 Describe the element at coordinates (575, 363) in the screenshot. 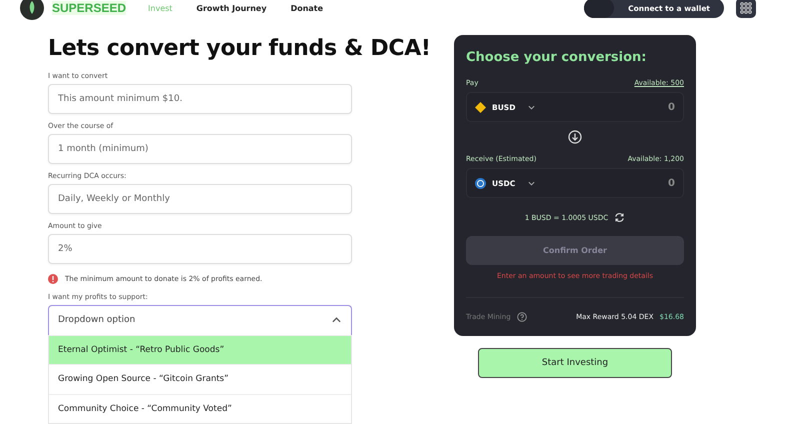

I see `start-investing-button: Start Investing` at that location.